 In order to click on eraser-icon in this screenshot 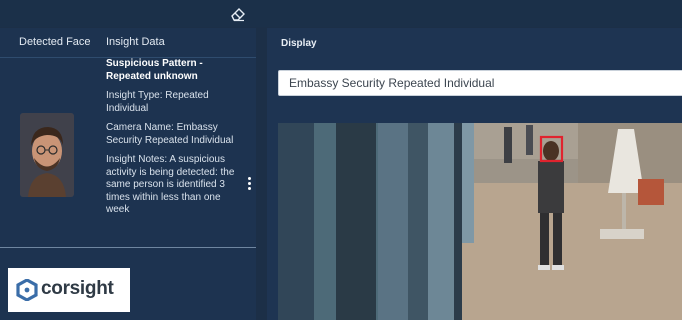, I will do `click(238, 14)`.